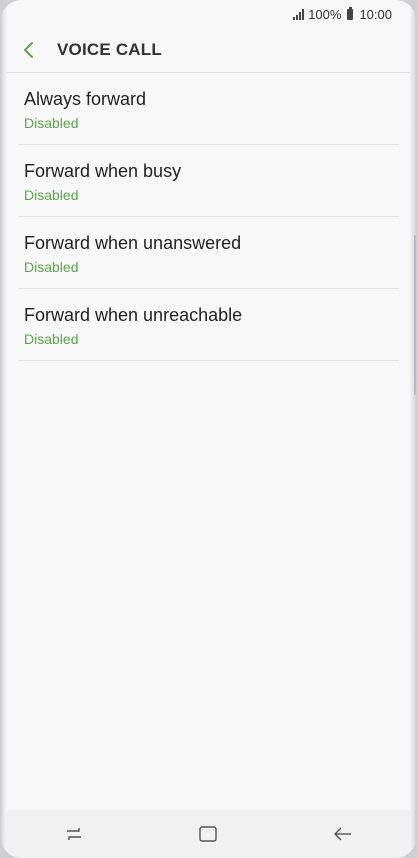 The width and height of the screenshot is (417, 858). I want to click on list-item-forward-when-unanswered: Forward when unanswered Disabled, so click(208, 253).